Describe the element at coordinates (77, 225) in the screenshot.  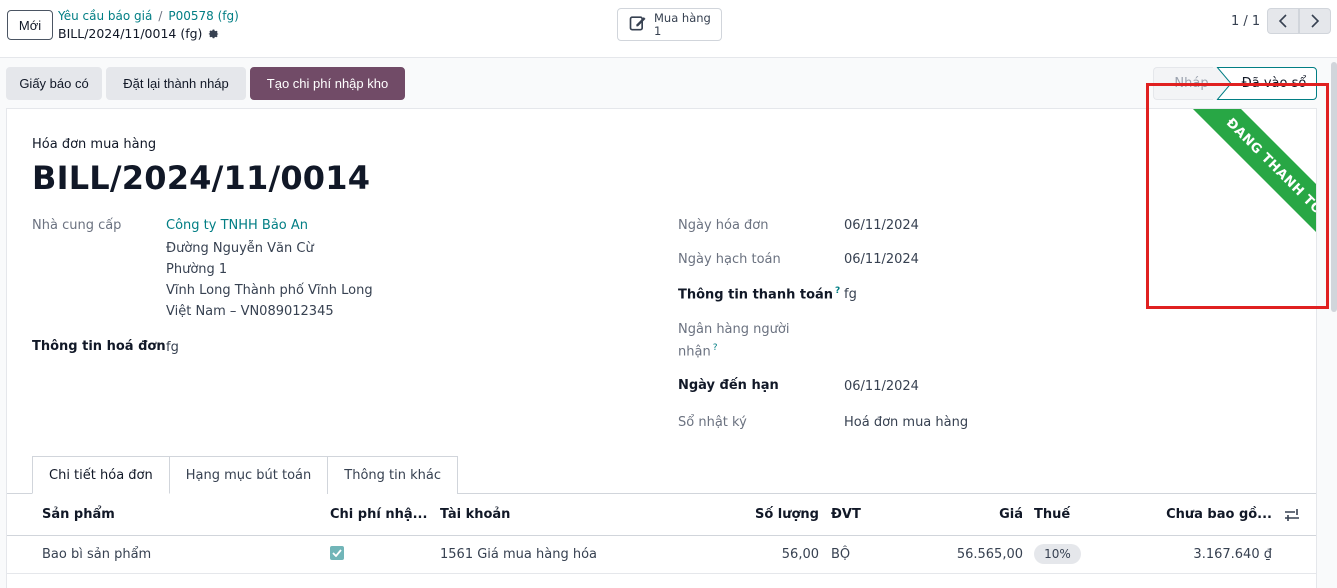
I see `vendor-label: Nhà cung cấp` at that location.